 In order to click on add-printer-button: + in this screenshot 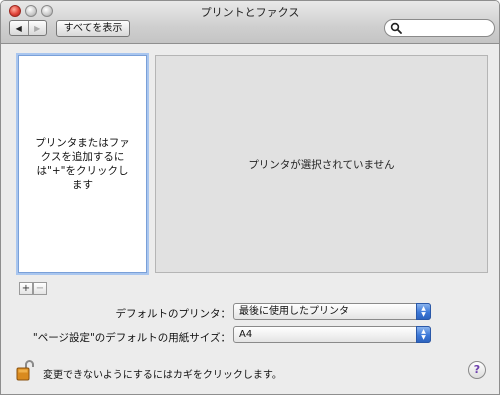, I will do `click(26, 288)`.